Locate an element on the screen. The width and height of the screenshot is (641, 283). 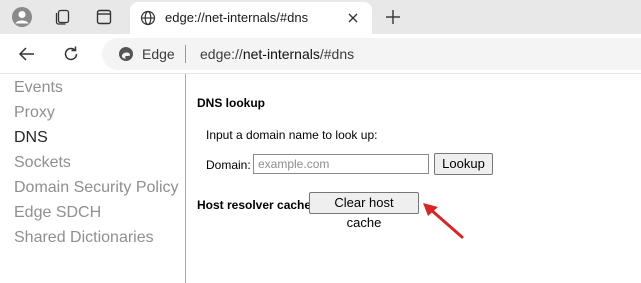
lookup-button: Lookup is located at coordinates (463, 164).